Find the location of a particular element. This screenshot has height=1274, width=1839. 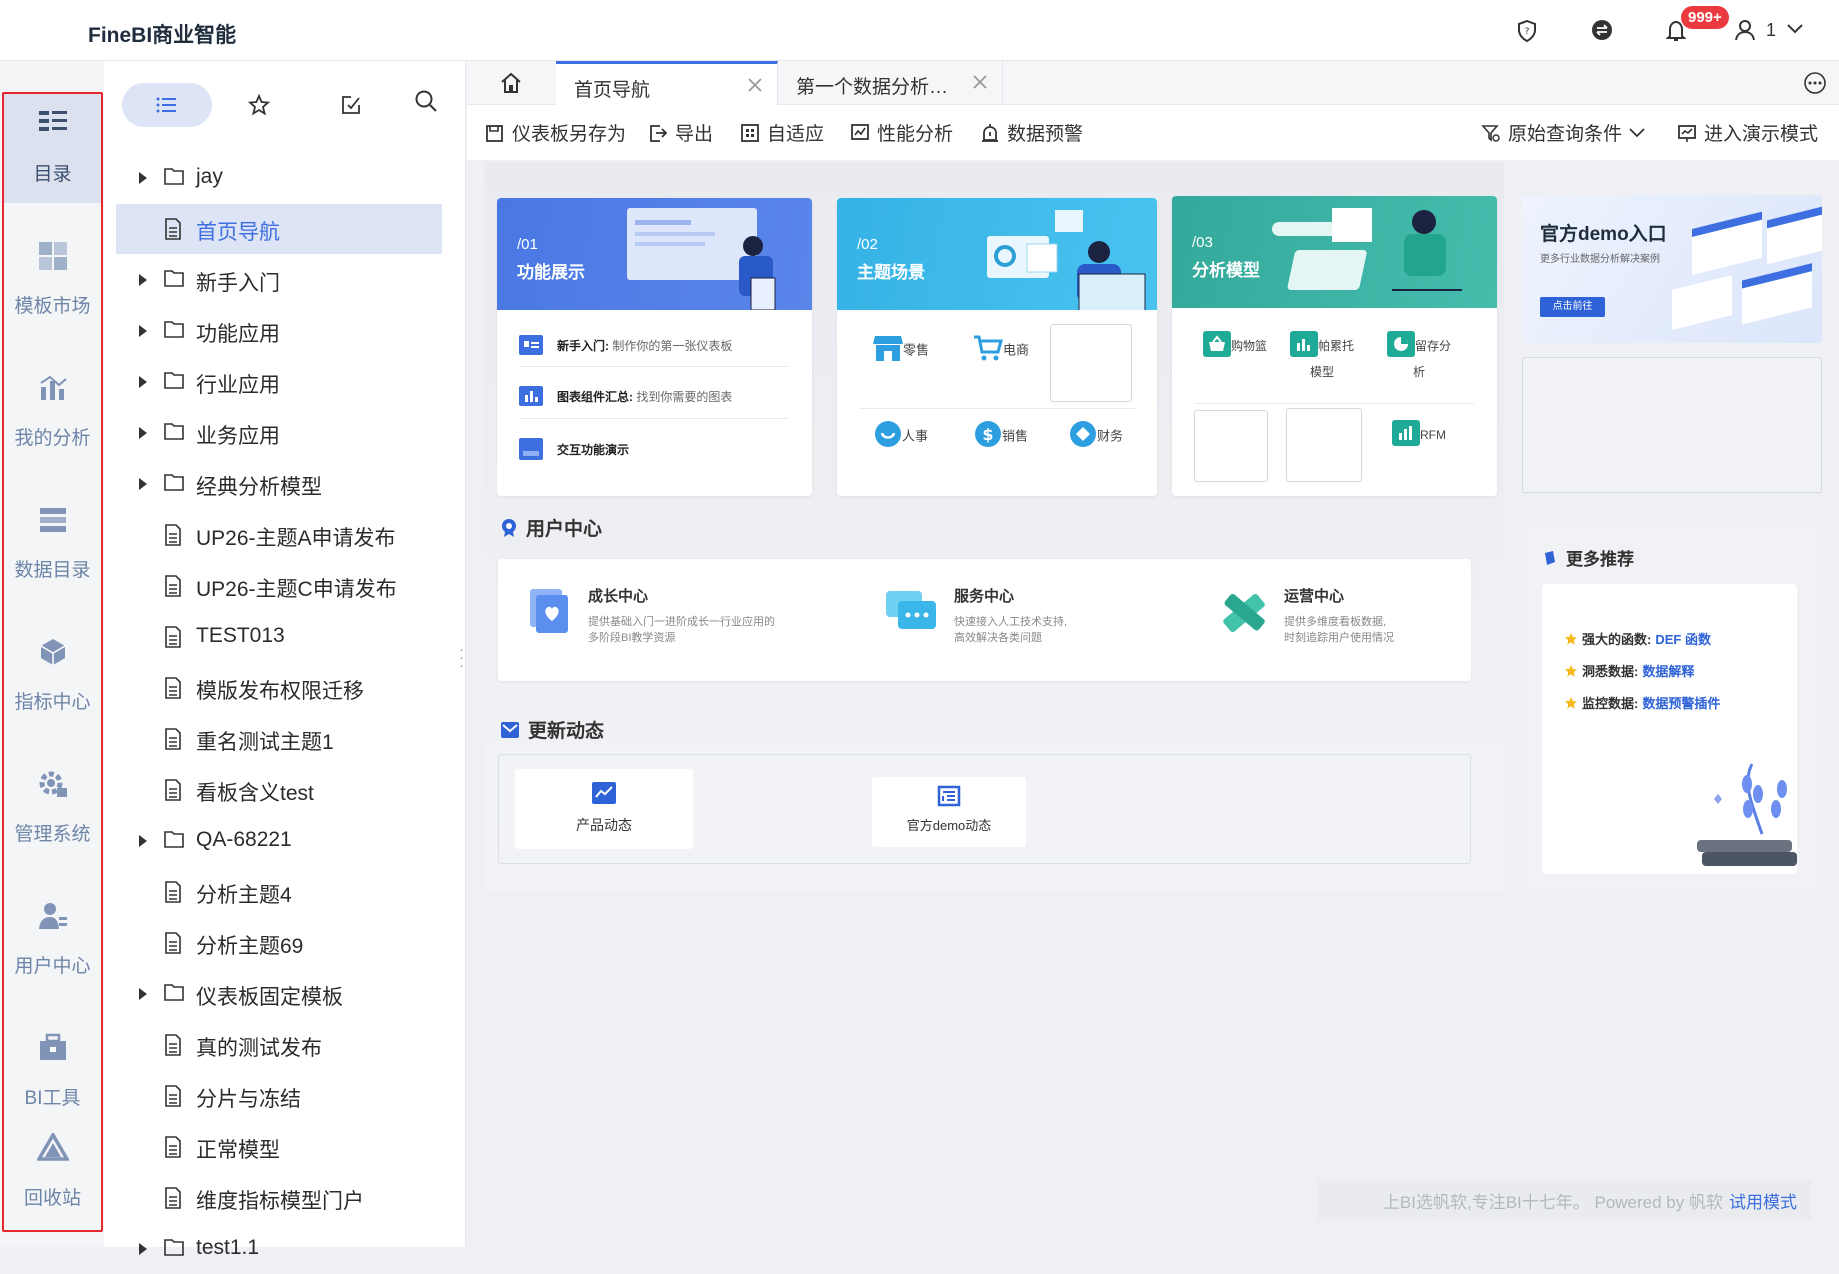

query-filter-dropdown: 原始查询条件 is located at coordinates (1563, 132).